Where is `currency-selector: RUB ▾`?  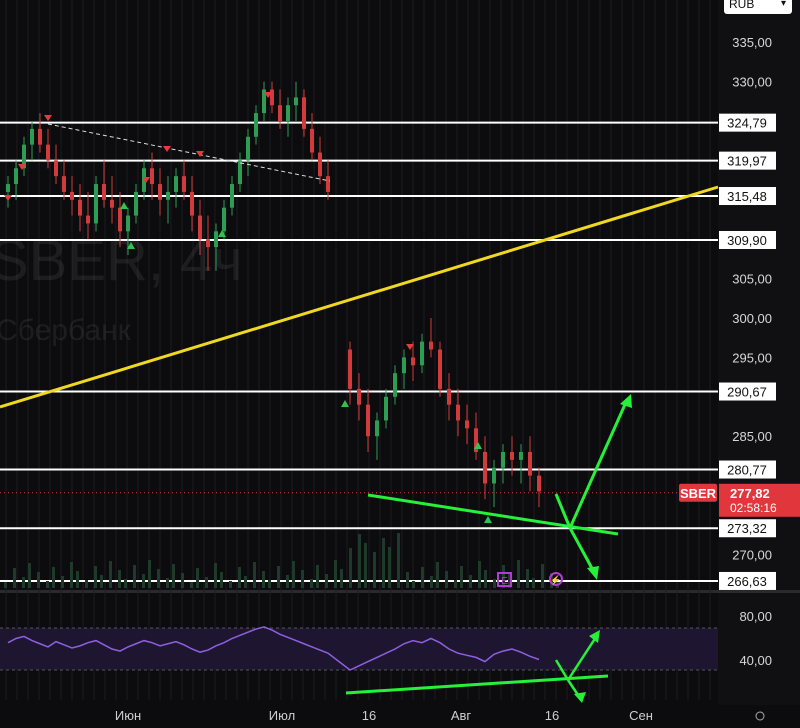 currency-selector: RUB ▾ is located at coordinates (758, 7).